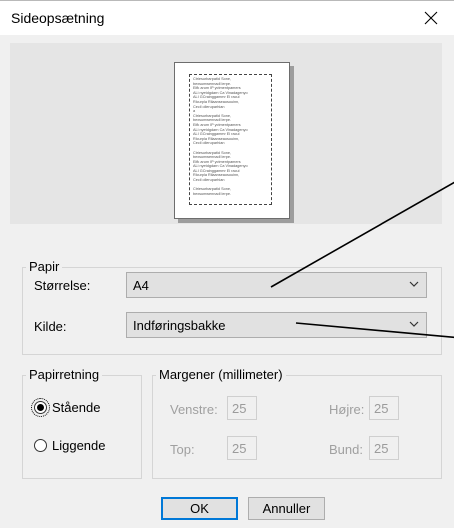 The image size is (454, 528). I want to click on margin-right-label: Højre:, so click(347, 409).